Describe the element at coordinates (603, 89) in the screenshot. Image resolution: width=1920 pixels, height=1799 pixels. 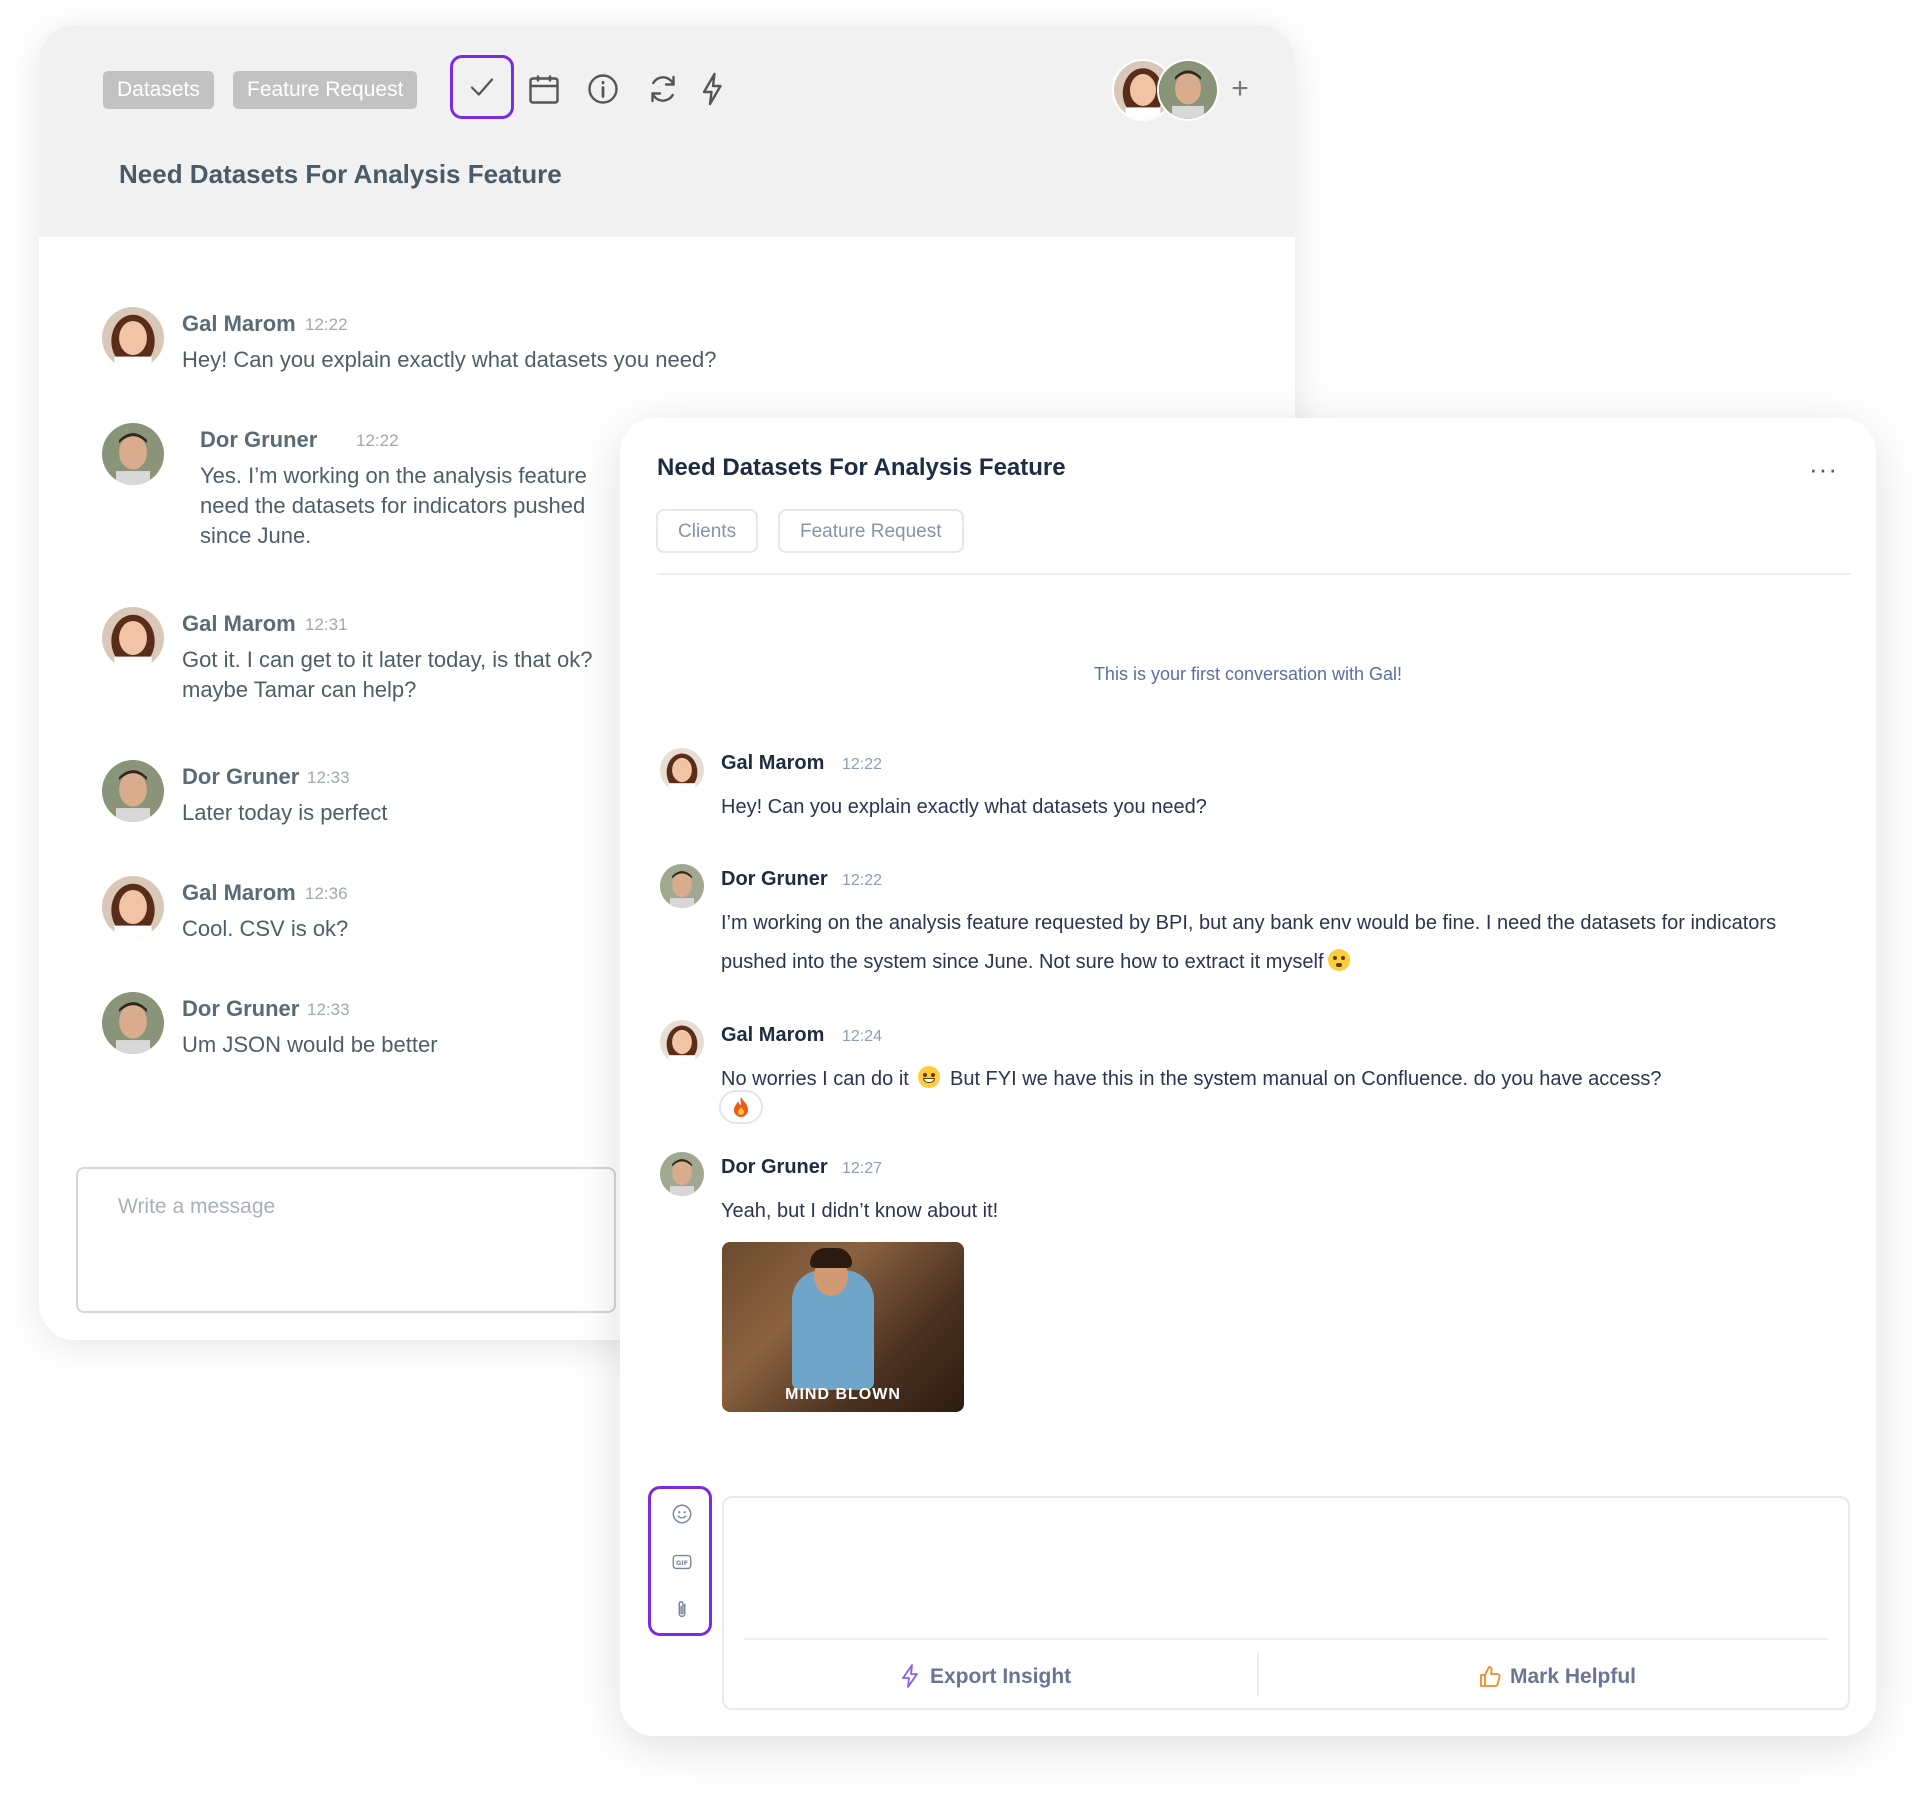
I see `info-icon` at that location.